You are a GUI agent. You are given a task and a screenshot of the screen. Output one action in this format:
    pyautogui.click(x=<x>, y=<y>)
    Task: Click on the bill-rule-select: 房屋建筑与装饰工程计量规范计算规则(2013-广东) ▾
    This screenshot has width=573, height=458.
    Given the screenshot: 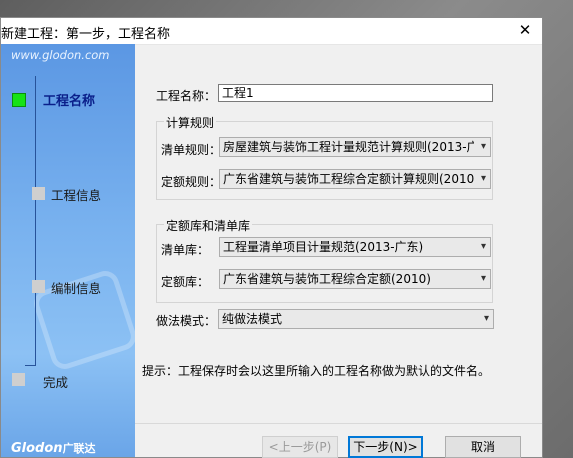 What is the action you would take?
    pyautogui.click(x=355, y=147)
    